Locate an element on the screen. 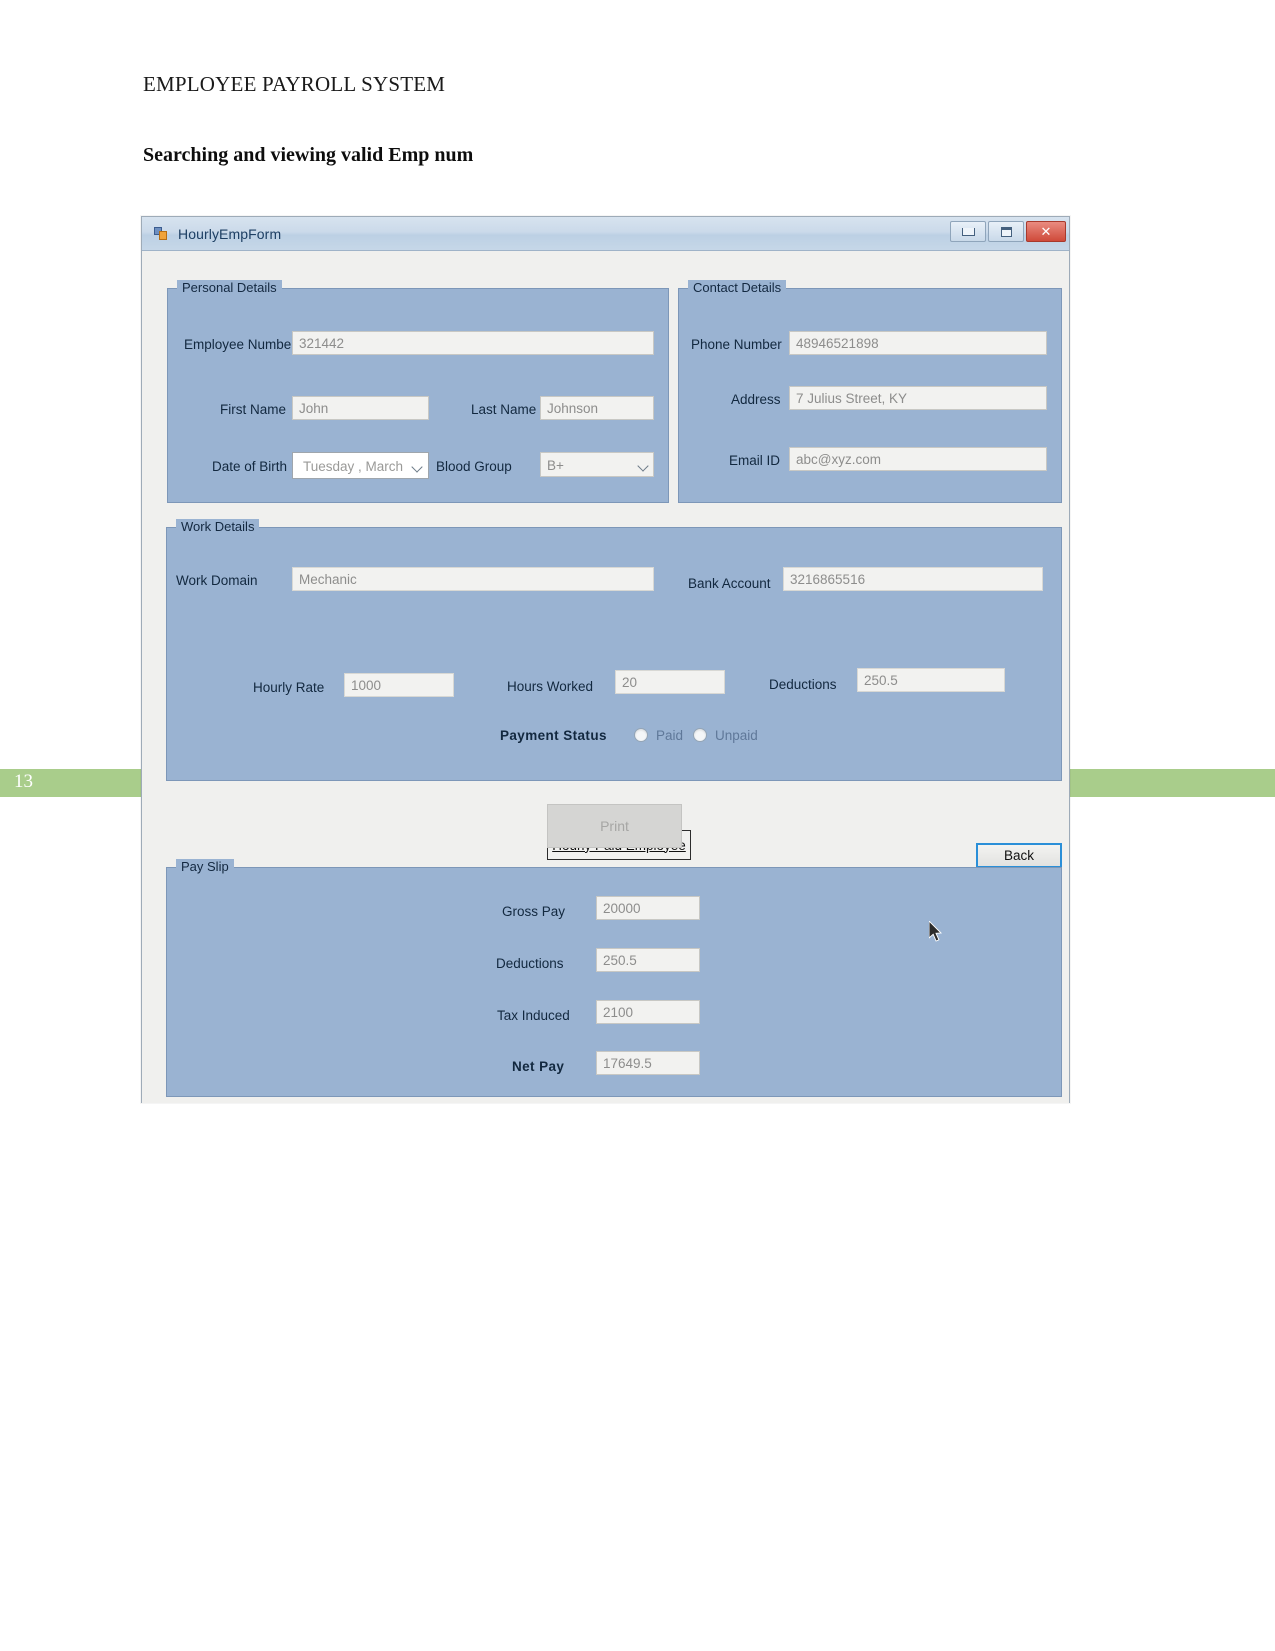 This screenshot has height=1651, width=1275. deductions-payslip-value: 250.5 is located at coordinates (648, 960).